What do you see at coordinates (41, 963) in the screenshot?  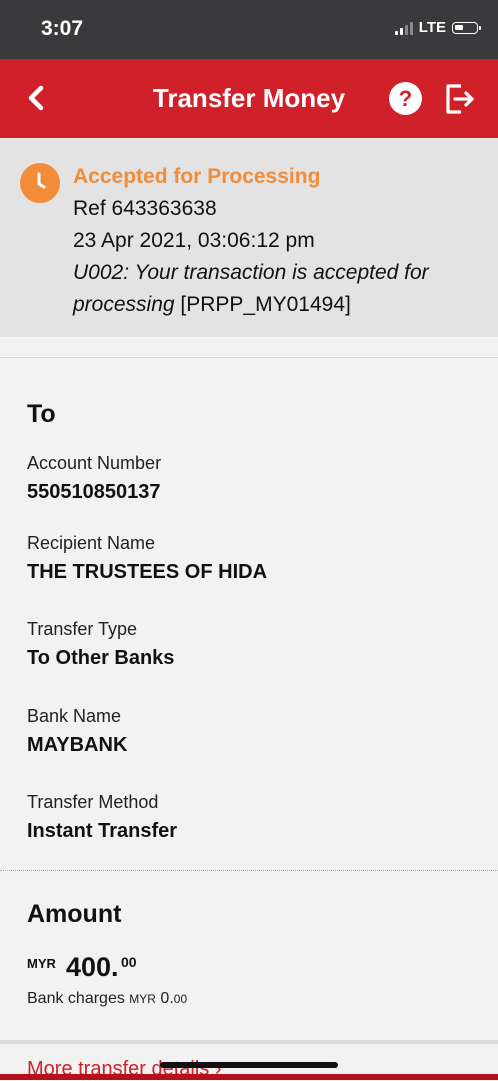 I see `amount-currency: MYR` at bounding box center [41, 963].